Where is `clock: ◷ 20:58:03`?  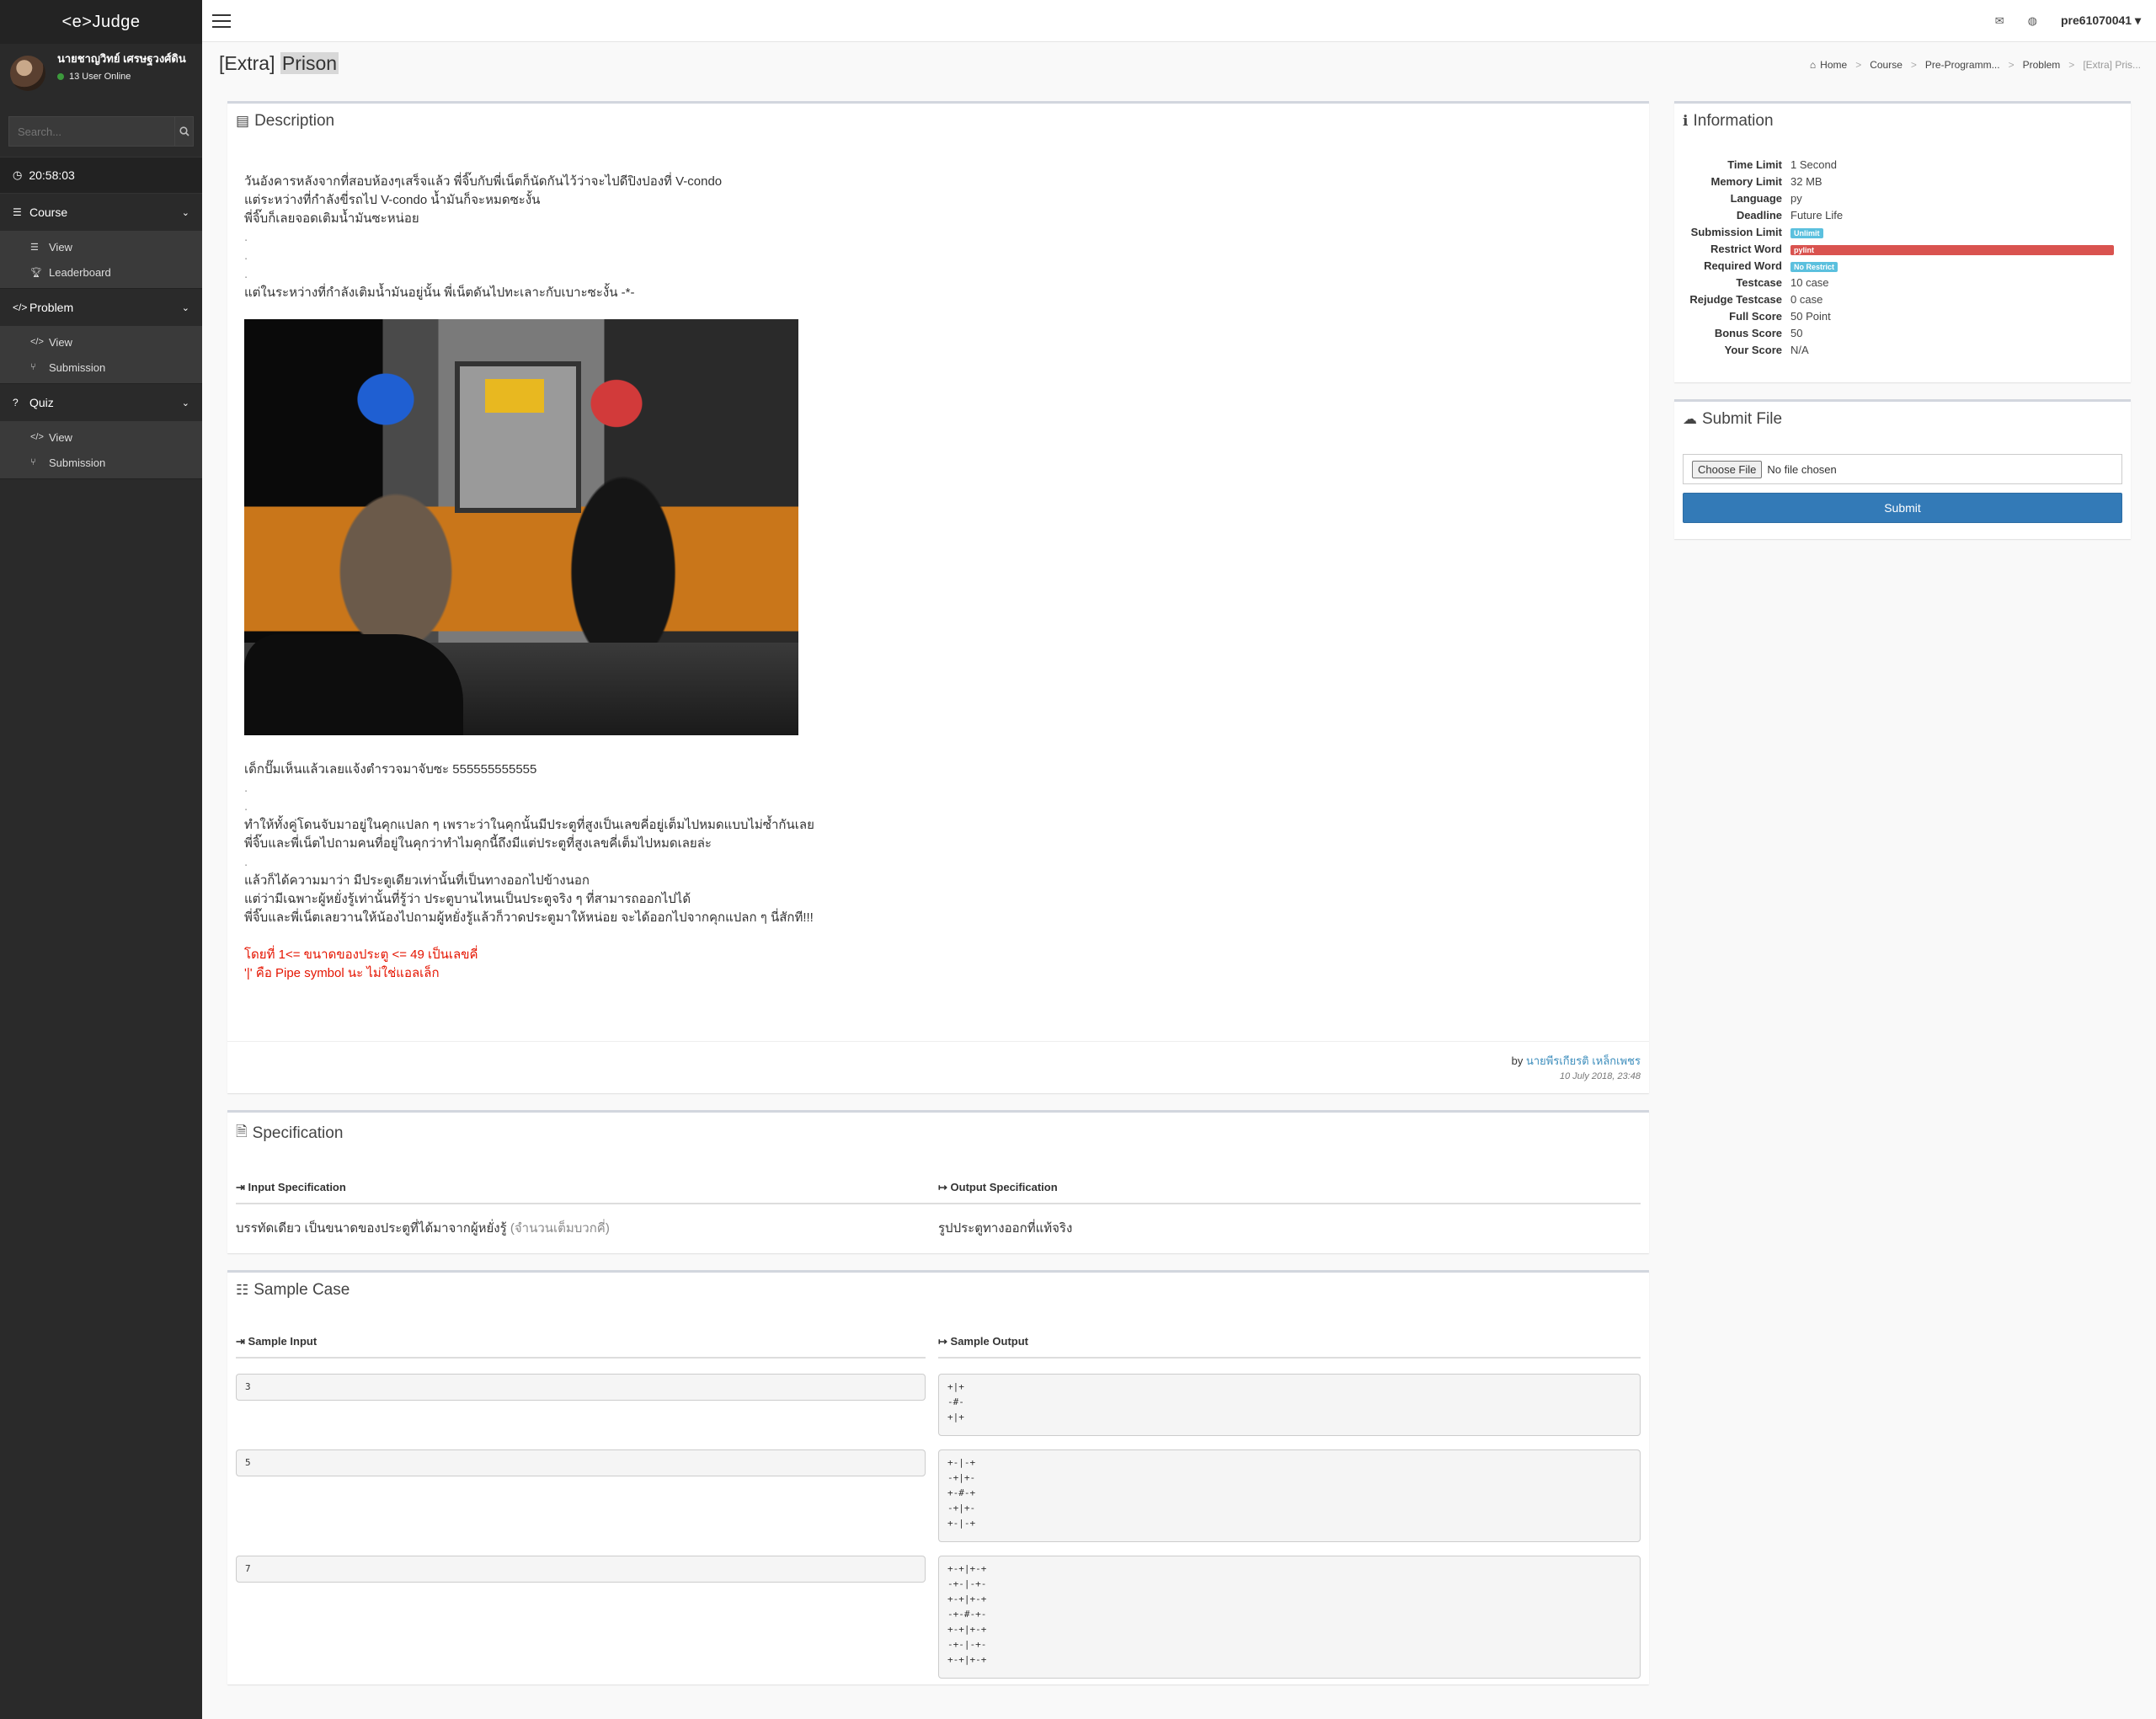
clock: ◷ 20:58:03 is located at coordinates (101, 175).